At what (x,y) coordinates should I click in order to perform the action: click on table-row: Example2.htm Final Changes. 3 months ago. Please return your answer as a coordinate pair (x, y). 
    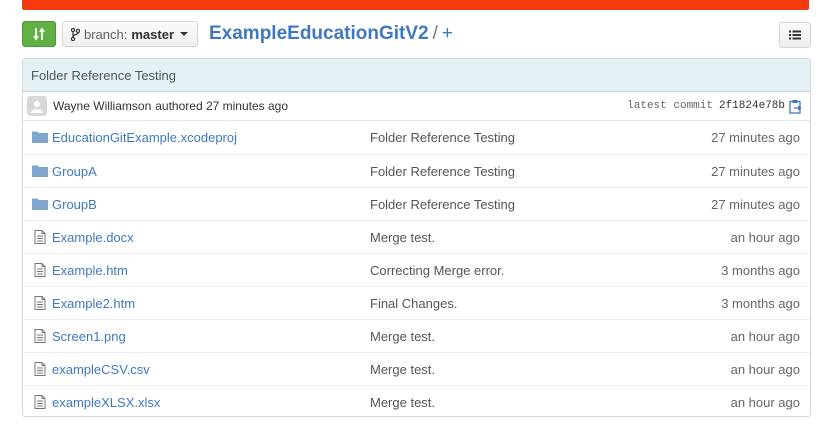
    Looking at the image, I should click on (416, 302).